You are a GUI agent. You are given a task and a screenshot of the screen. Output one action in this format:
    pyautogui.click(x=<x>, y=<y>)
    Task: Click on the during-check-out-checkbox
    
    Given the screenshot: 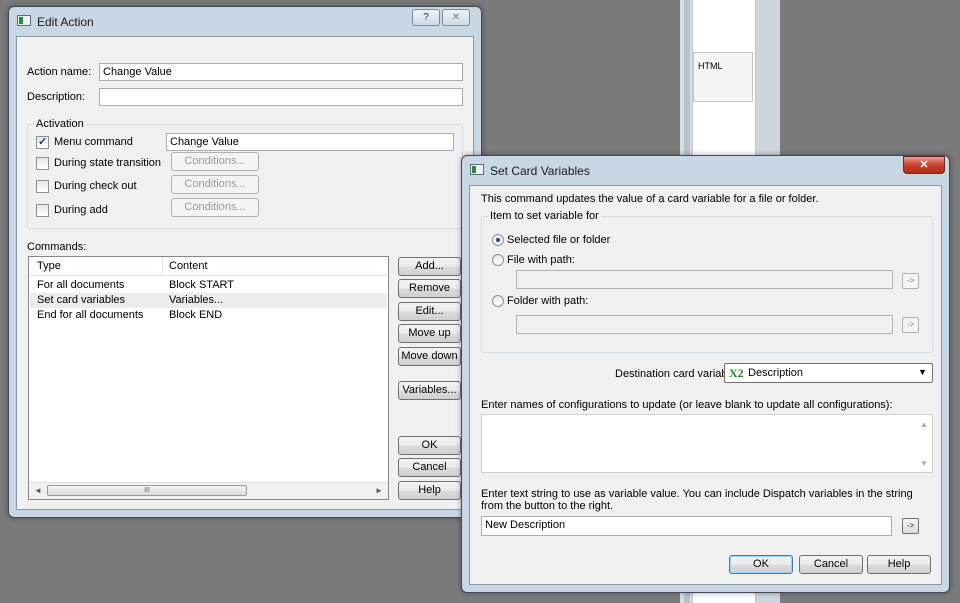 What is the action you would take?
    pyautogui.click(x=42, y=186)
    